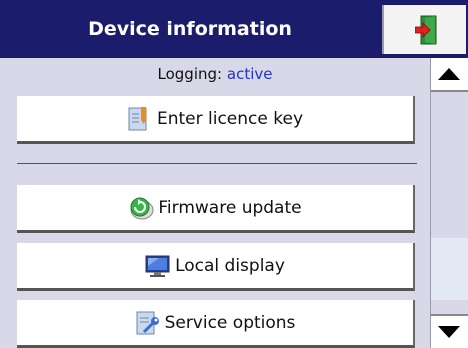 This screenshot has width=468, height=348. Describe the element at coordinates (230, 322) in the screenshot. I see `service-options-label: Service options` at that location.